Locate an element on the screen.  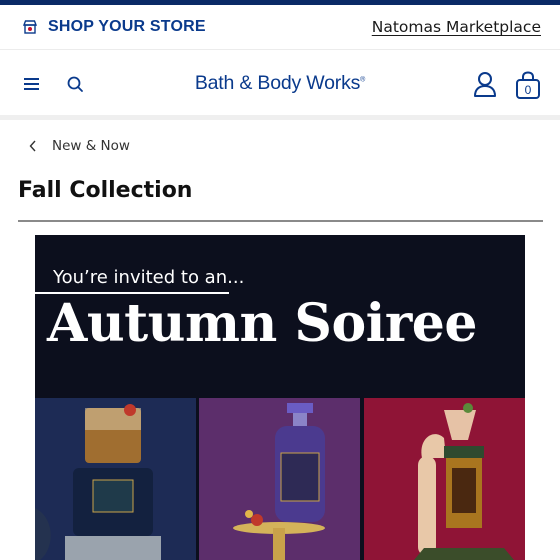
bag-count: 0 is located at coordinates (528, 90).